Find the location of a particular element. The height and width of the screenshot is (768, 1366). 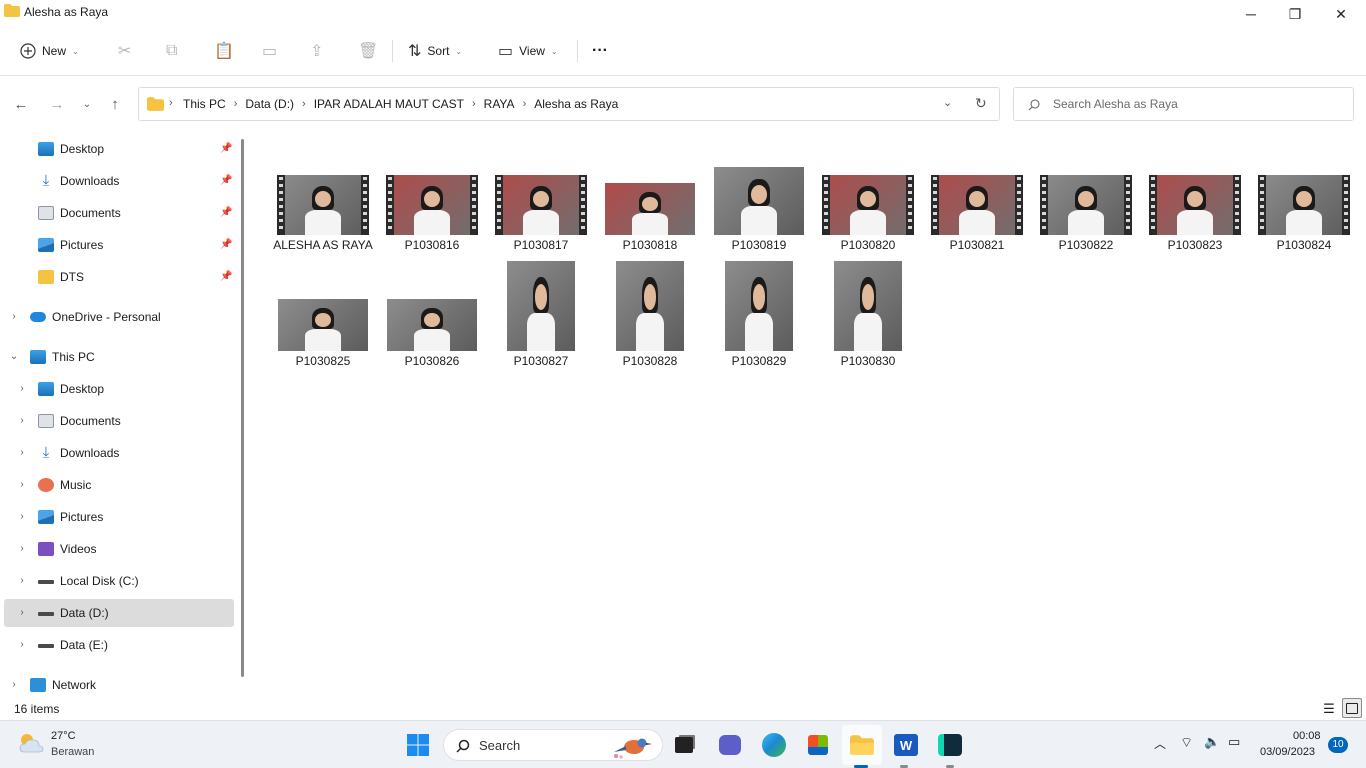

view-button: ▭ View ⌄ is located at coordinates (528, 51).